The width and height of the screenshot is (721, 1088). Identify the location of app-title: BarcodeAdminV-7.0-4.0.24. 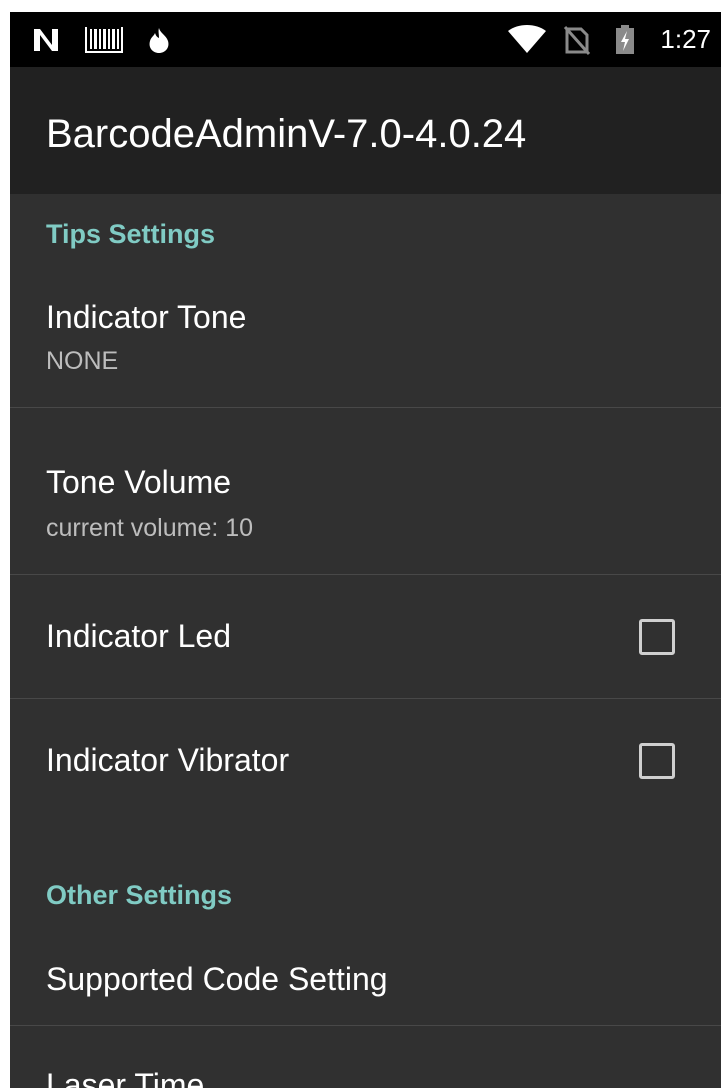
(286, 134).